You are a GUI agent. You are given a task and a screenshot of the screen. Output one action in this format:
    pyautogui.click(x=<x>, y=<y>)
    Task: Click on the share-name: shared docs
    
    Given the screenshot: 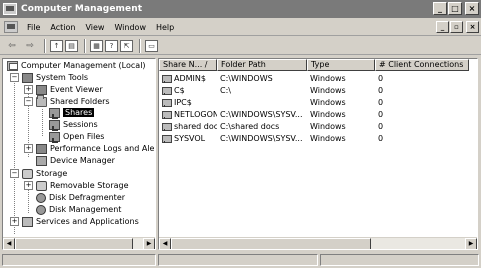 What is the action you would take?
    pyautogui.click(x=195, y=126)
    